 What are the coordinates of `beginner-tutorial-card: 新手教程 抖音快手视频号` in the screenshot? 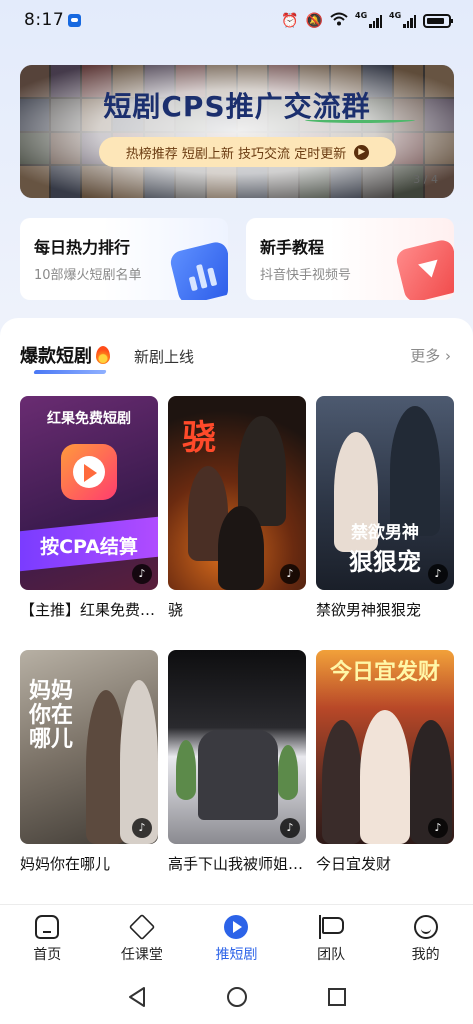 It's located at (350, 259).